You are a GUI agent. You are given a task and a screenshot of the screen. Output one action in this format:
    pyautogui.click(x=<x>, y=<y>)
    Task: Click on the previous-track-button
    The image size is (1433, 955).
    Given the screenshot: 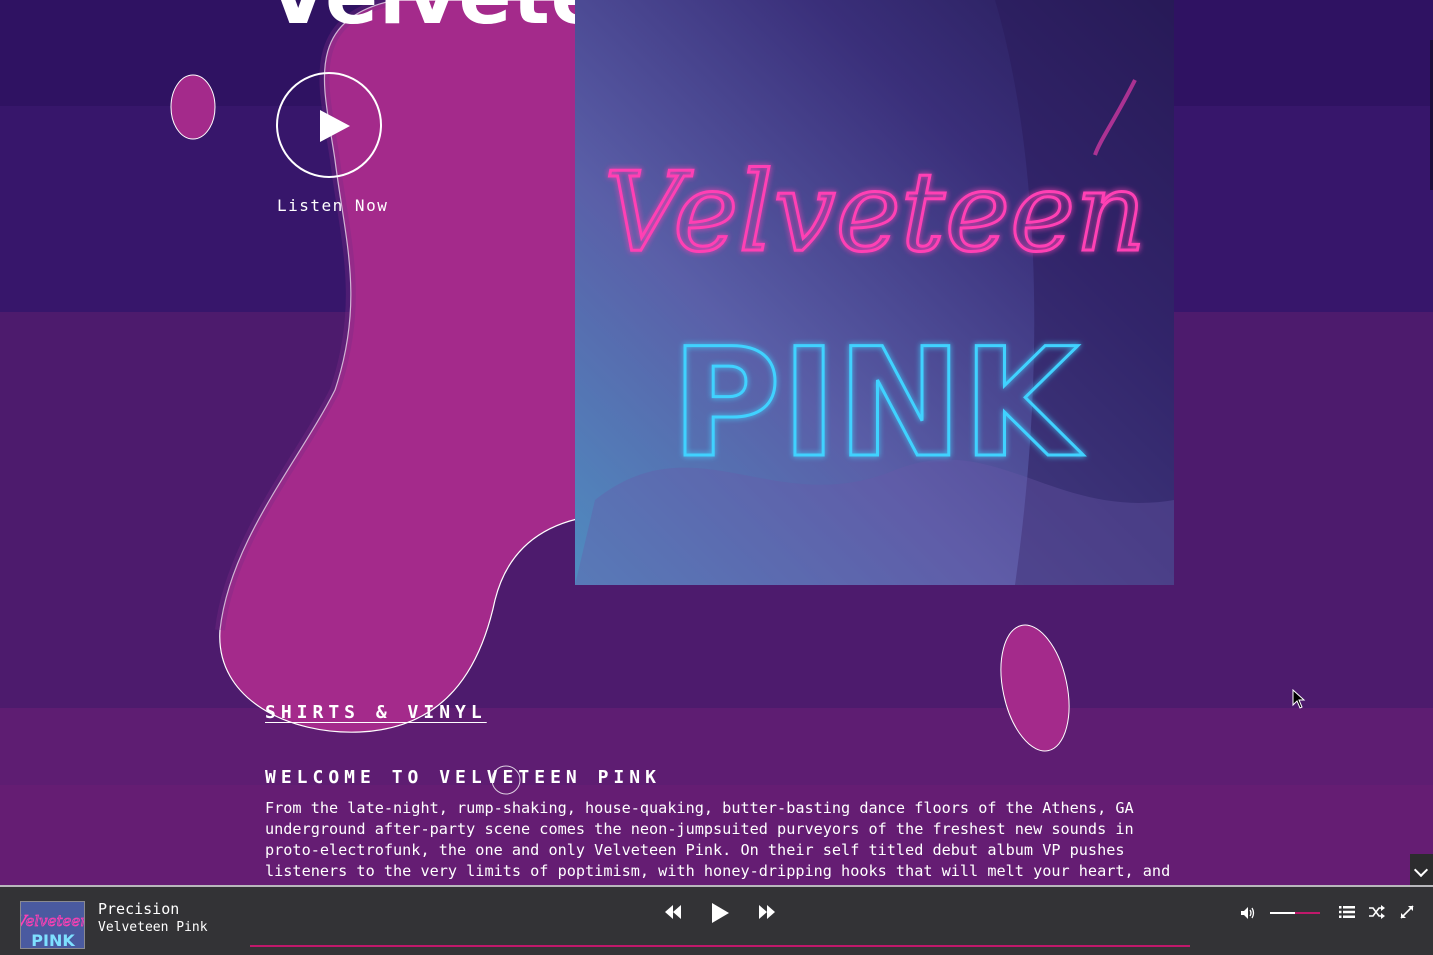 What is the action you would take?
    pyautogui.click(x=673, y=912)
    